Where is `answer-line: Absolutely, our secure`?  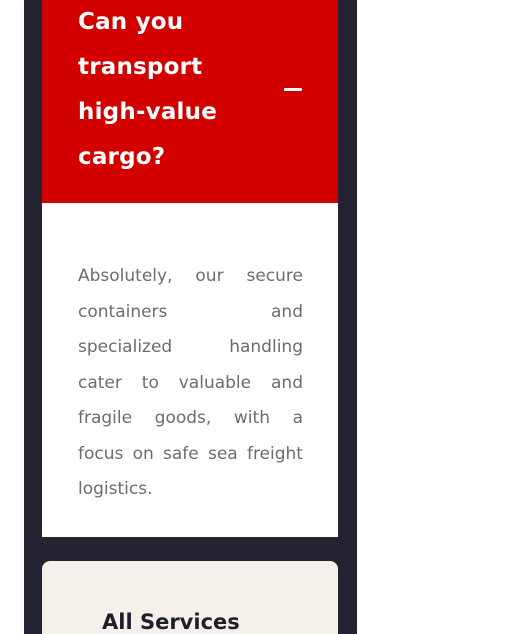 answer-line: Absolutely, our secure is located at coordinates (190, 276).